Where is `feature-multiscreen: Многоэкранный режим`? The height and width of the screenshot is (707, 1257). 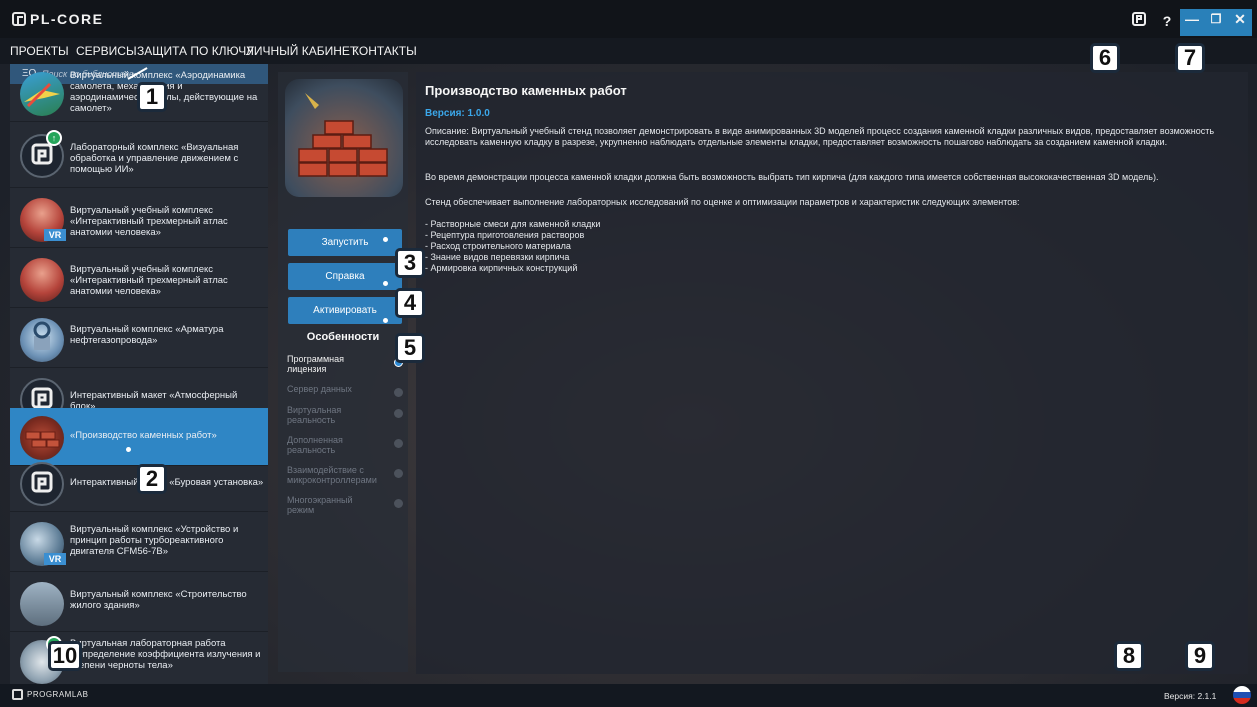
feature-multiscreen: Многоэкранный режим is located at coordinates (347, 505).